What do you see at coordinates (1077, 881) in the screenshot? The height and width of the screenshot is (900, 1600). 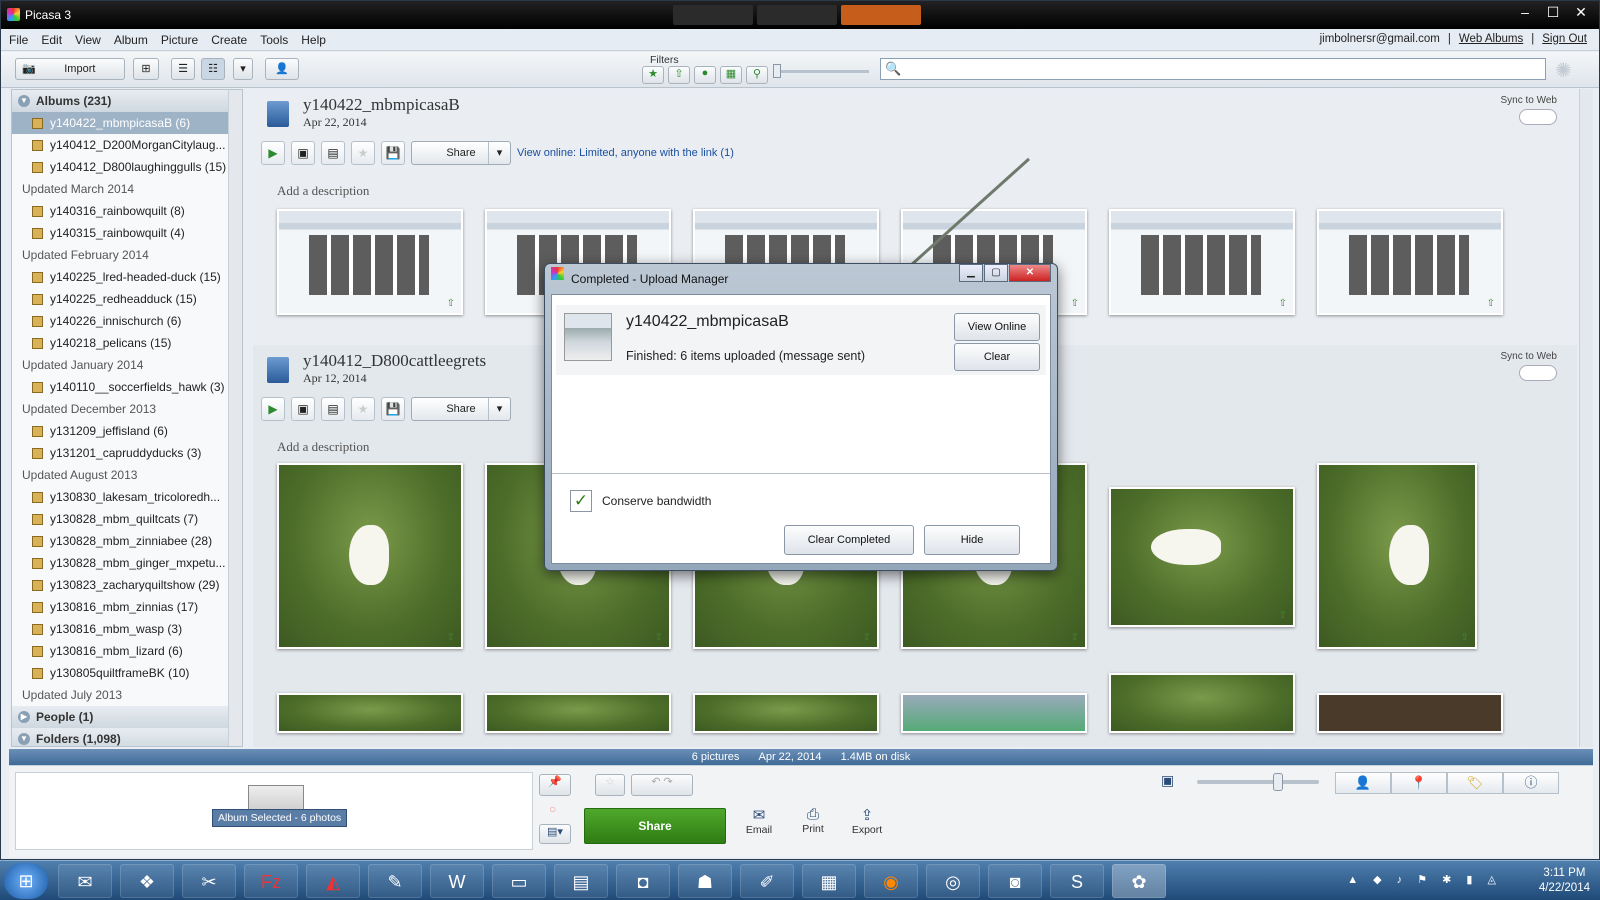 I see `skype-taskbar-icon: S` at bounding box center [1077, 881].